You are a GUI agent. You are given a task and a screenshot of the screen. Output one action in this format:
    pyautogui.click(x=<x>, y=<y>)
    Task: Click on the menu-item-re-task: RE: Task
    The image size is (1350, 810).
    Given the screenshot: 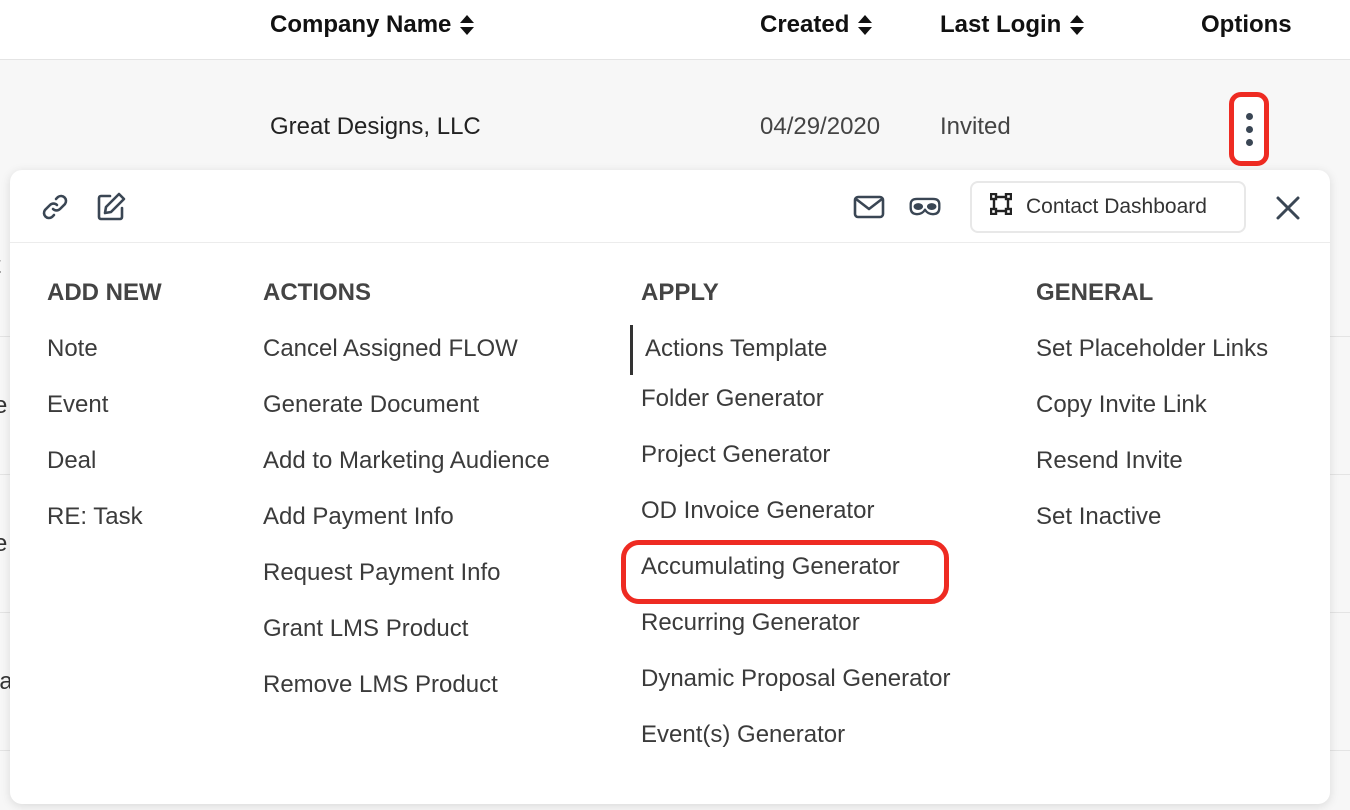 What is the action you would take?
    pyautogui.click(x=104, y=527)
    